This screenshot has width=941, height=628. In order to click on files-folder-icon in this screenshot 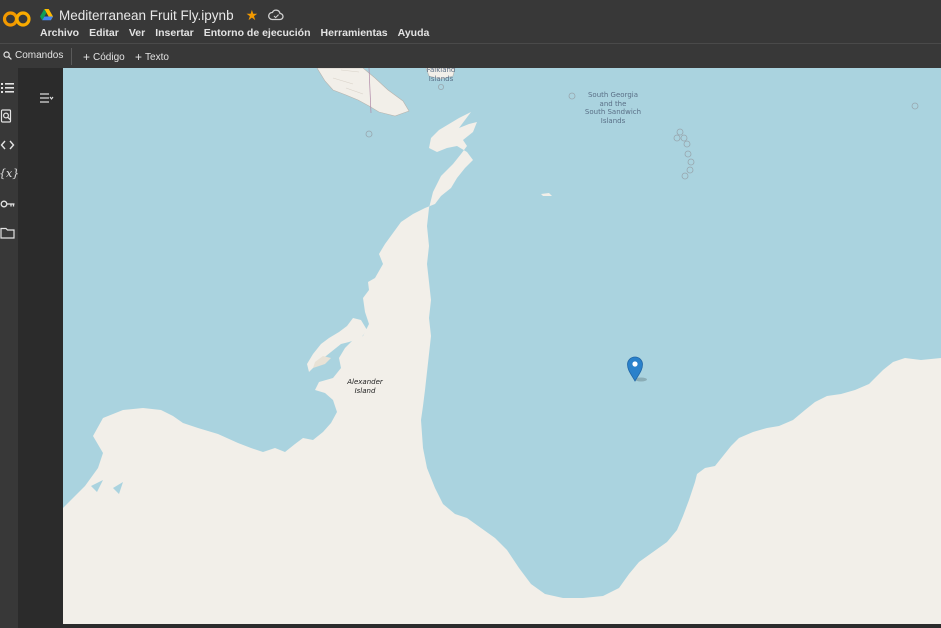, I will do `click(8, 233)`.